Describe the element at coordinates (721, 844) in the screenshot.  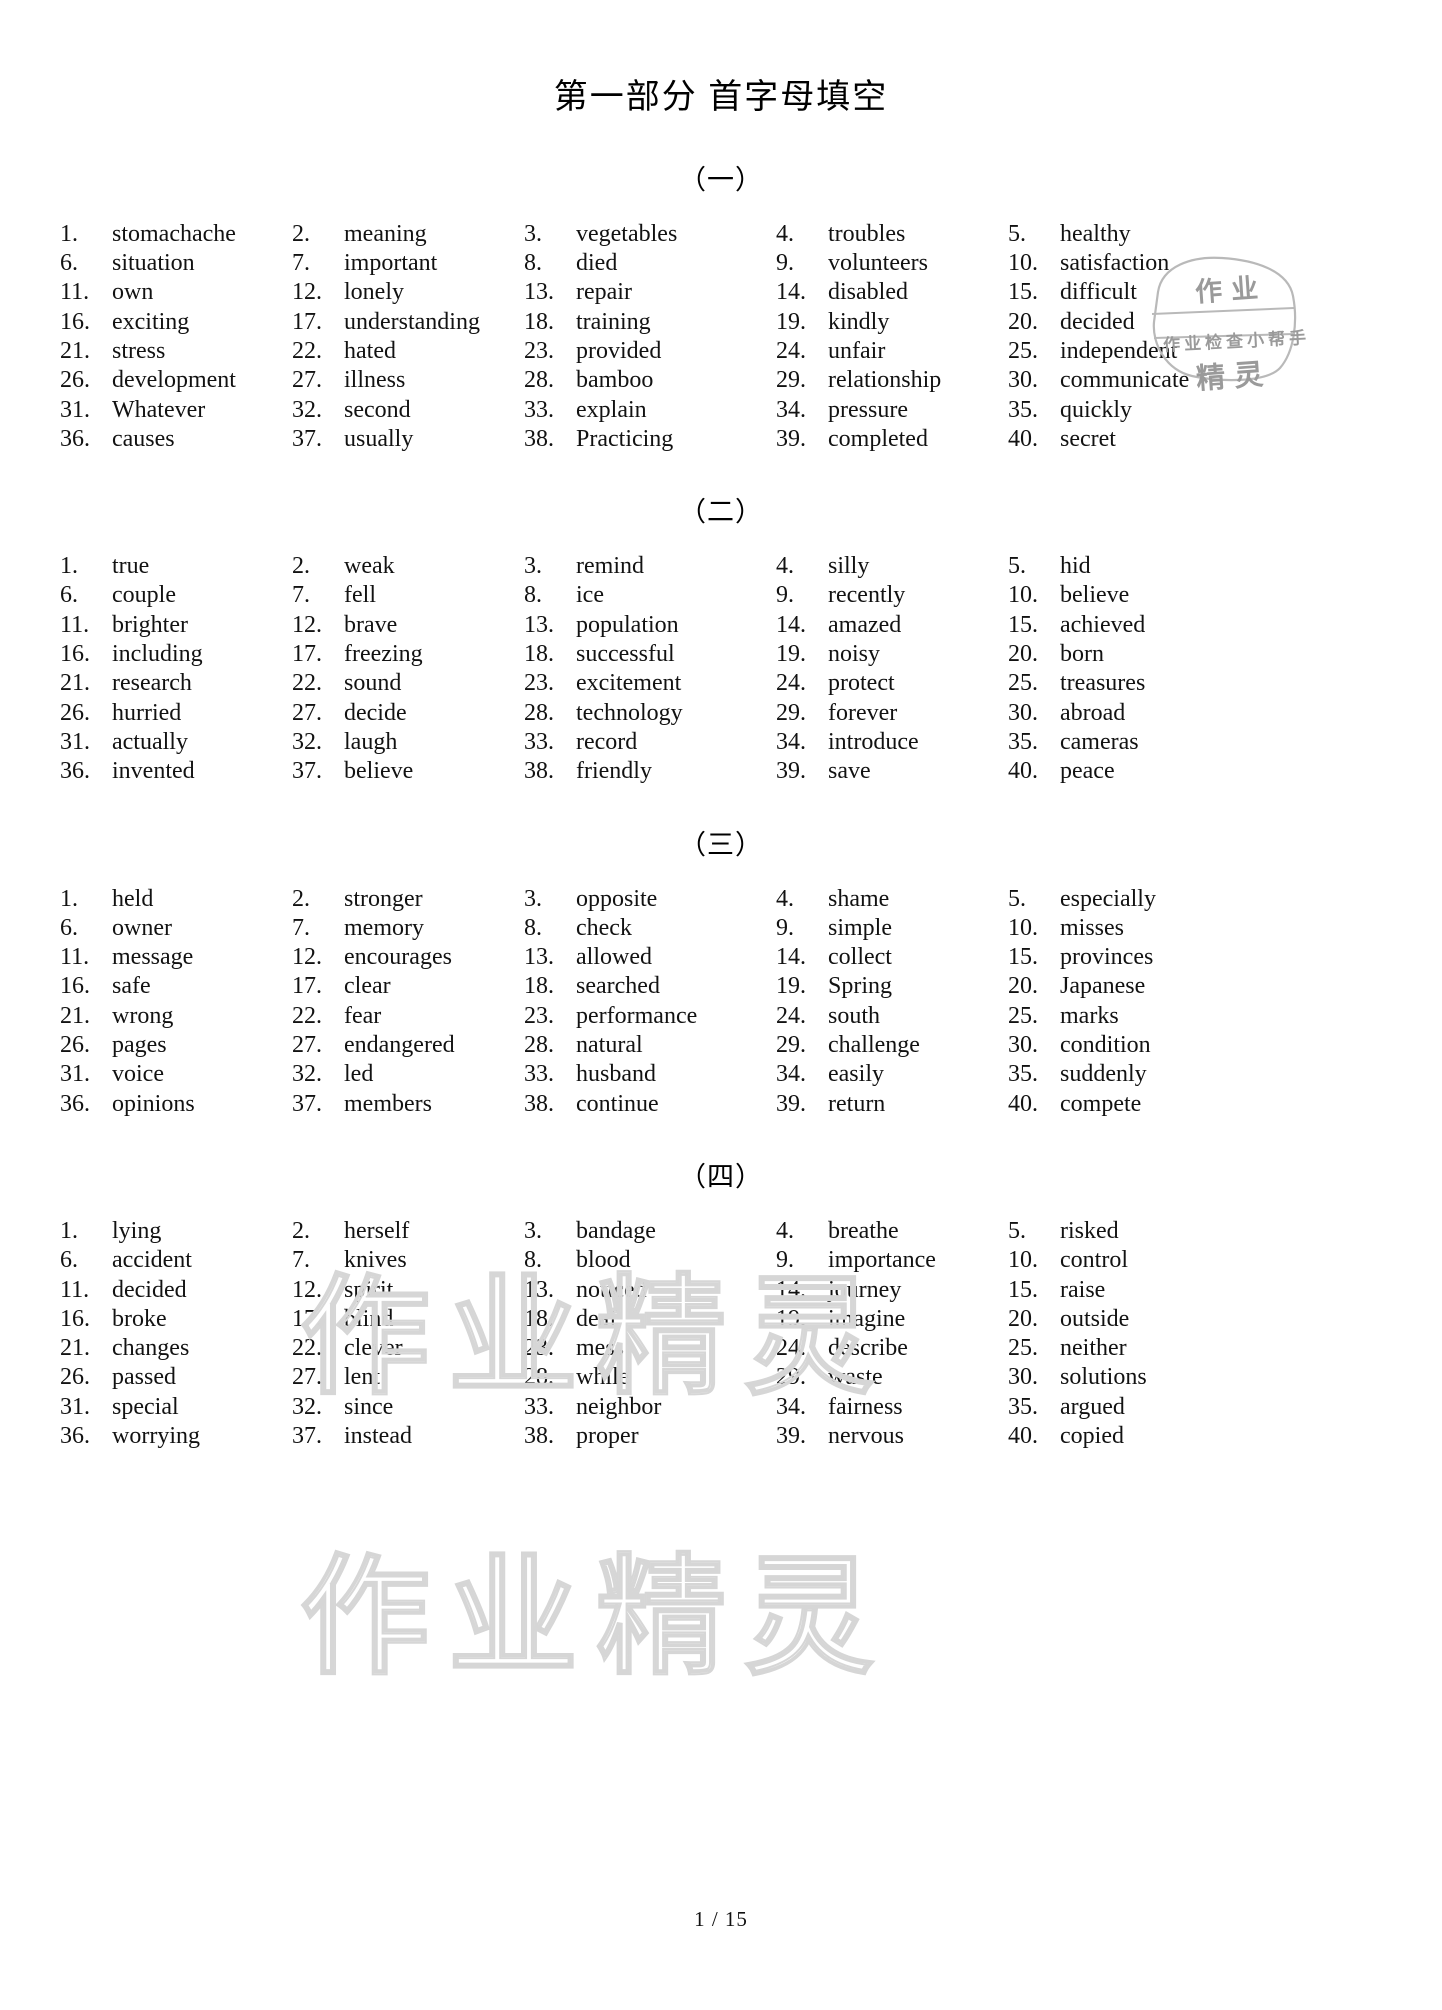
I see `section-three-label: （三）` at that location.